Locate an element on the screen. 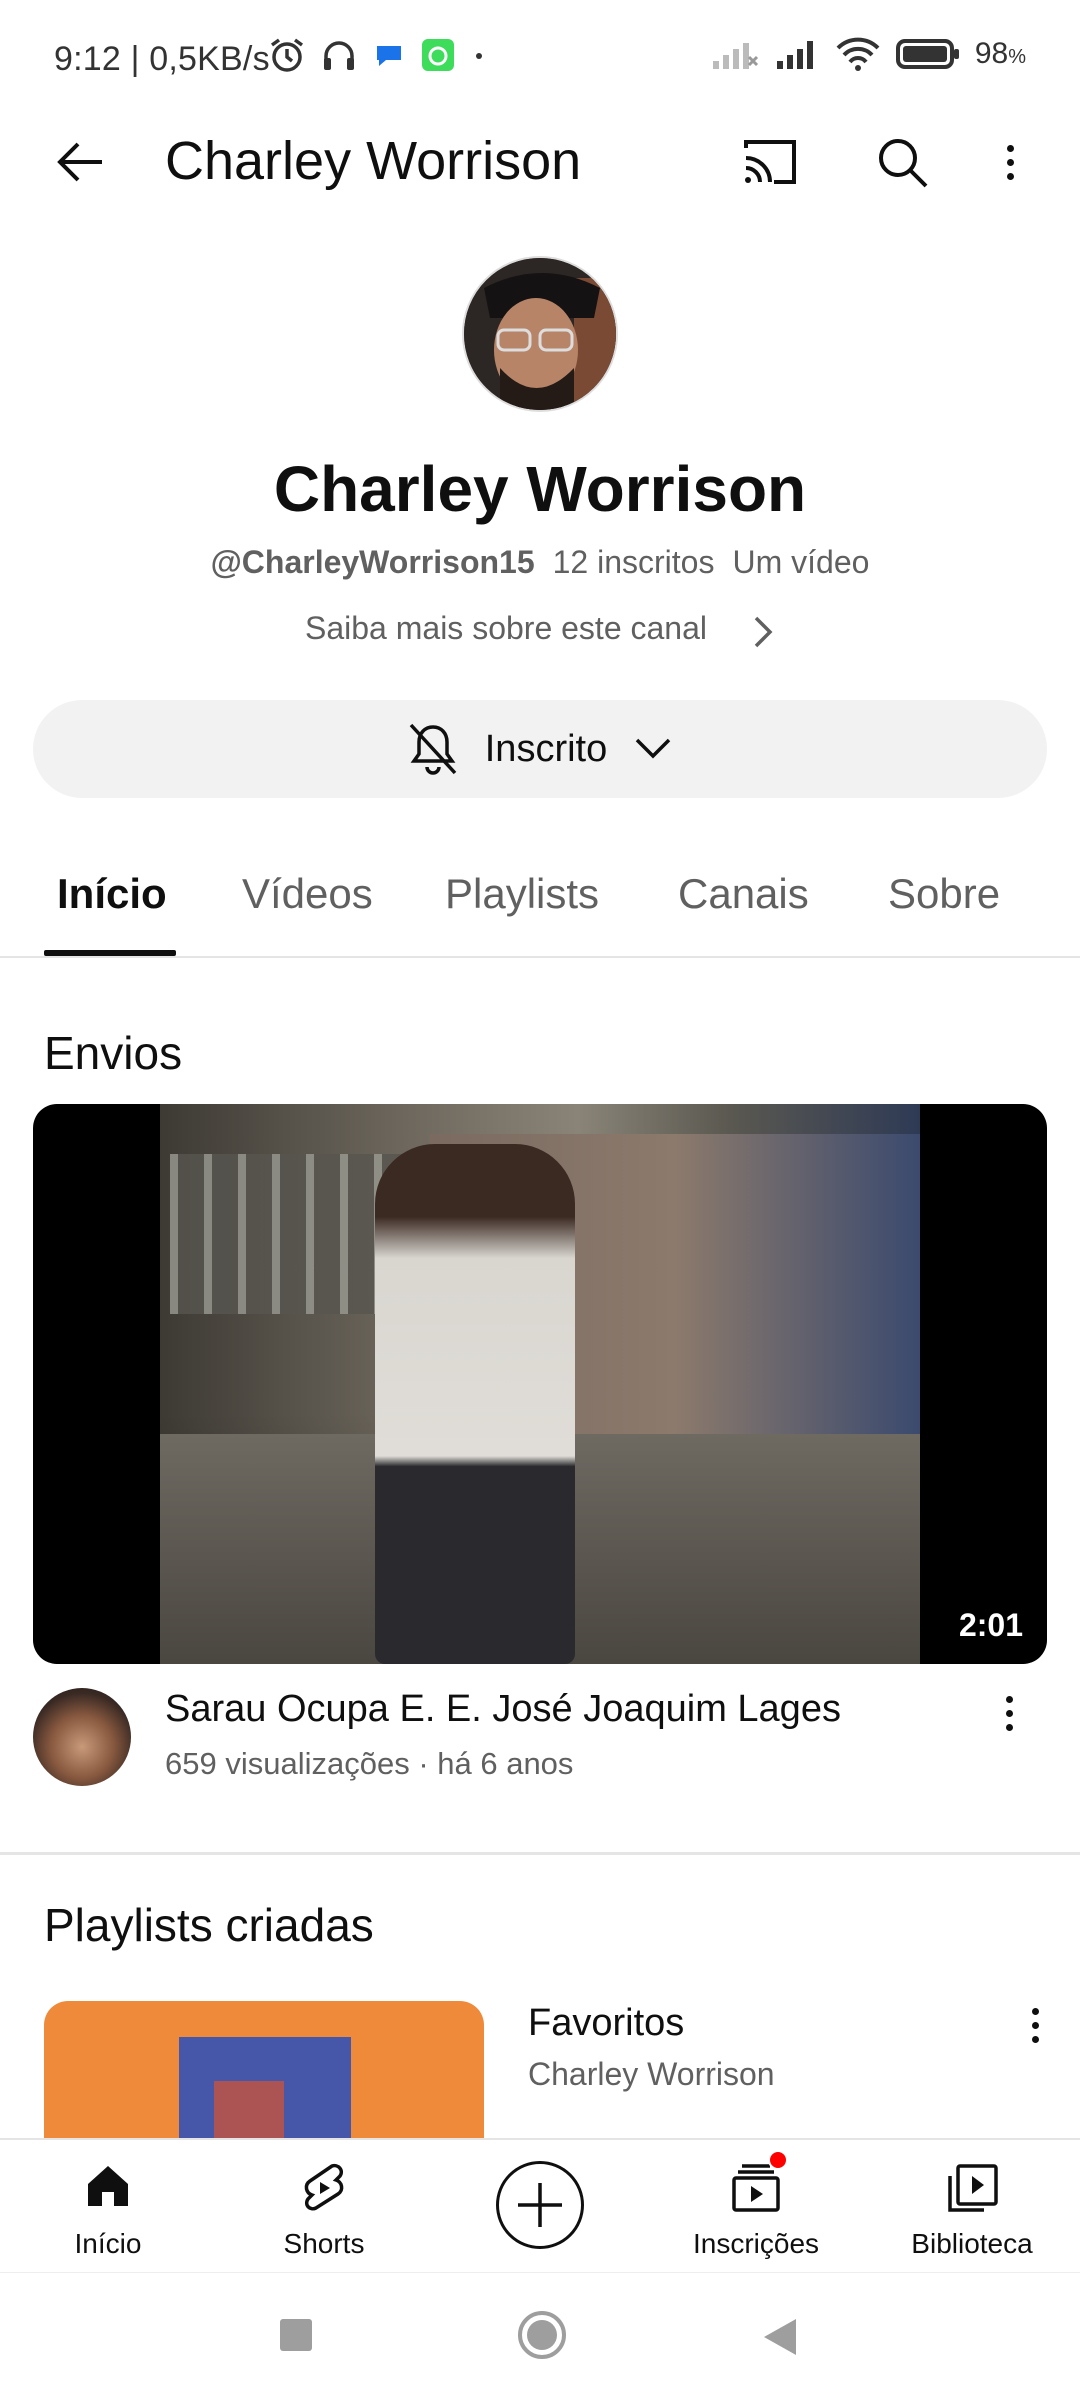 This screenshot has width=1080, height=2400. nav-home-label: Início is located at coordinates (108, 2243).